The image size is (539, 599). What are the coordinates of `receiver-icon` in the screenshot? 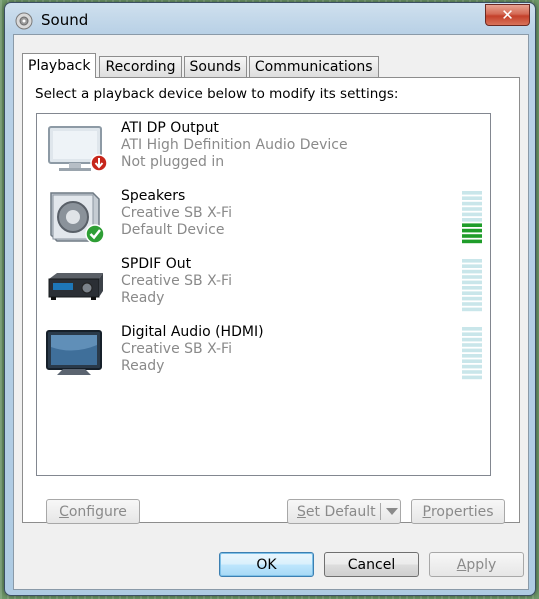 It's located at (75, 286).